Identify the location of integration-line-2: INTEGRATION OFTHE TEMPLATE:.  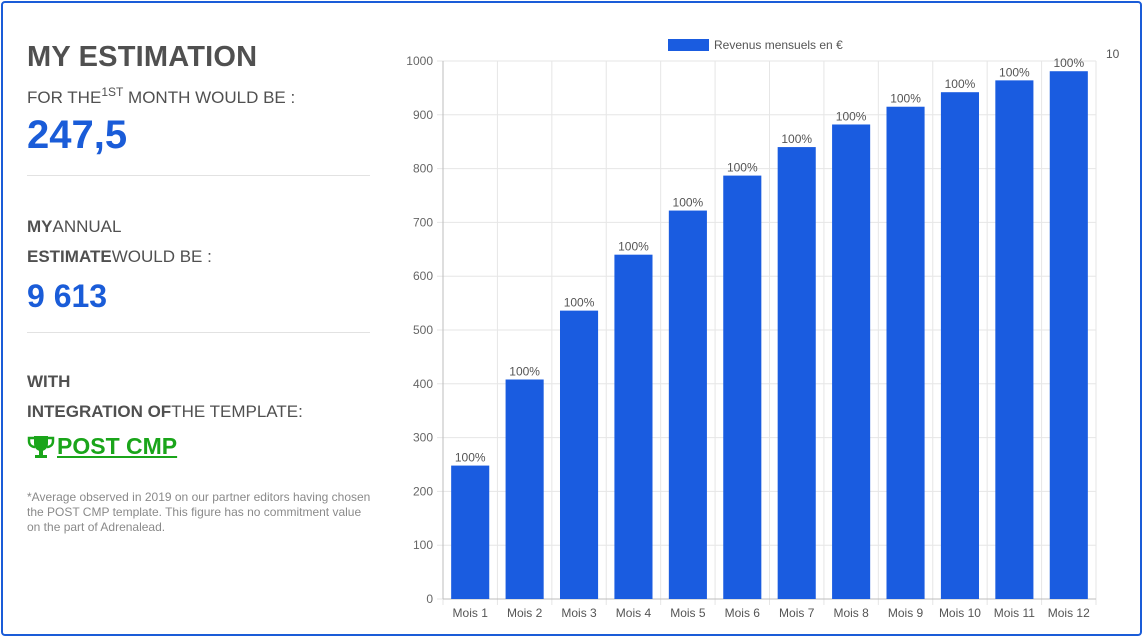
(199, 412).